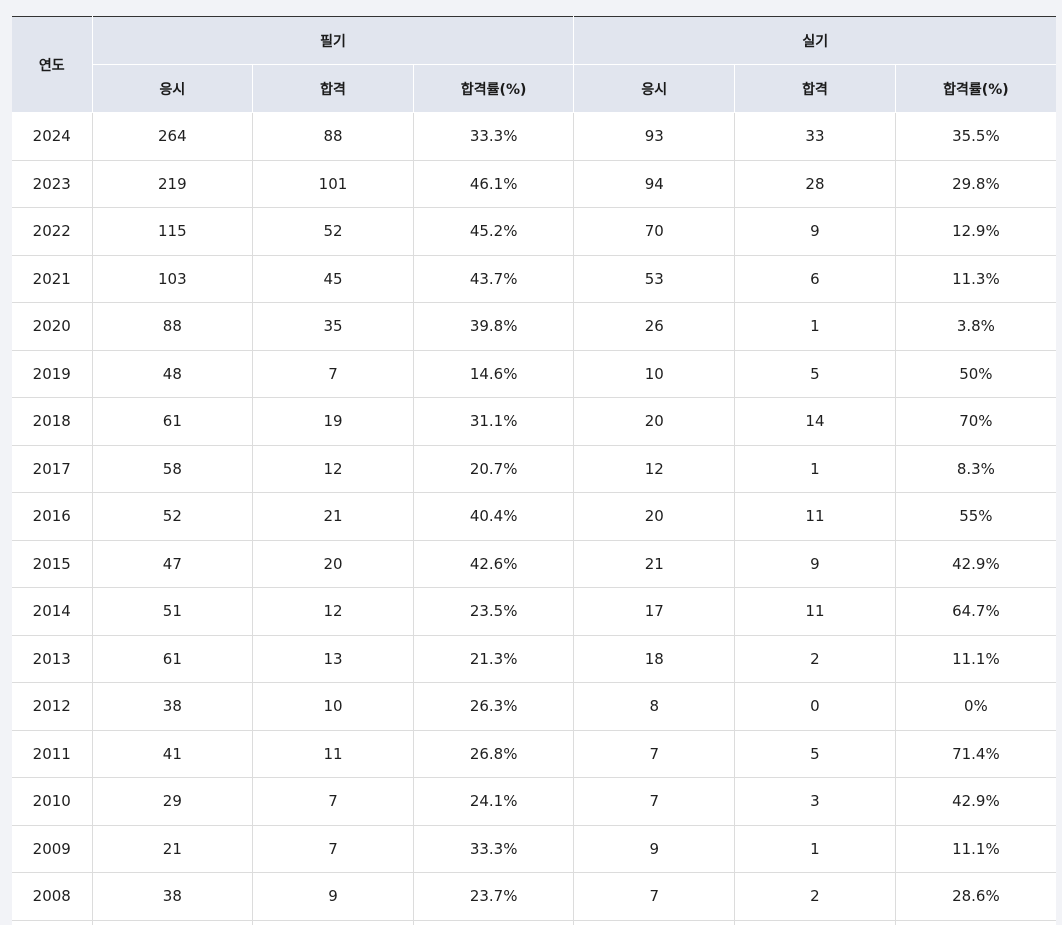  What do you see at coordinates (333, 896) in the screenshot?
I see `cell-written-passed: 9` at bounding box center [333, 896].